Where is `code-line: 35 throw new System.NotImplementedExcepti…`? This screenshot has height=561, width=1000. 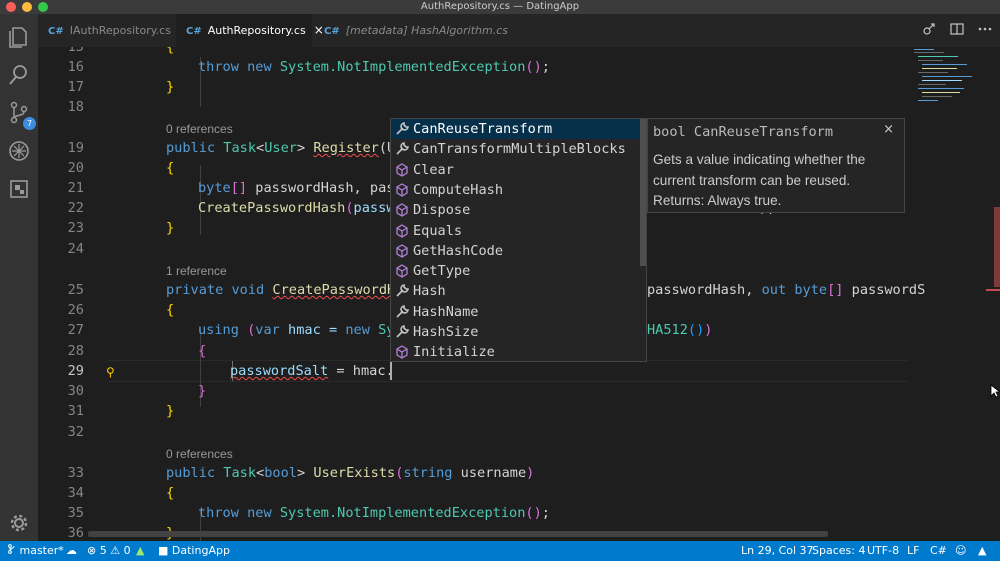 code-line: 35 throw new System.NotImplementedExcepti… is located at coordinates (474, 513).